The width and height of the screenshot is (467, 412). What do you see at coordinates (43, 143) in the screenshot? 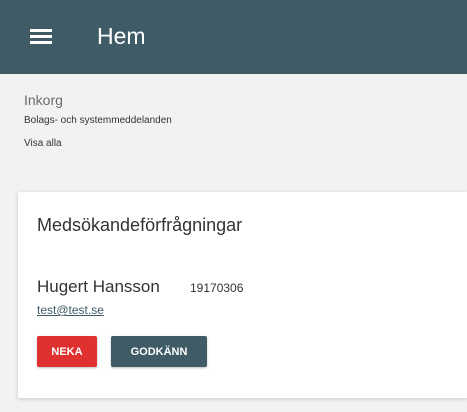
I see `view-all-link: Visa alla` at bounding box center [43, 143].